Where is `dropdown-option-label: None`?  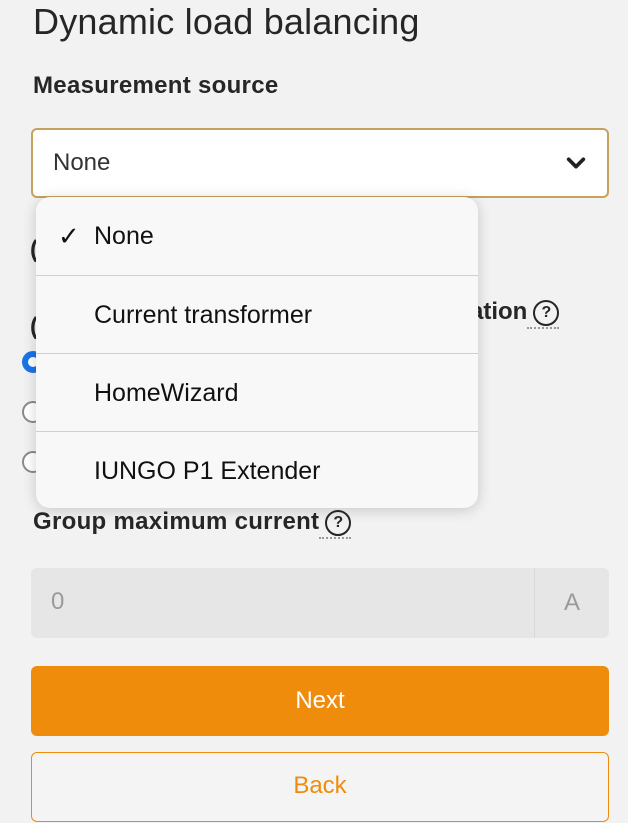
dropdown-option-label: None is located at coordinates (124, 236).